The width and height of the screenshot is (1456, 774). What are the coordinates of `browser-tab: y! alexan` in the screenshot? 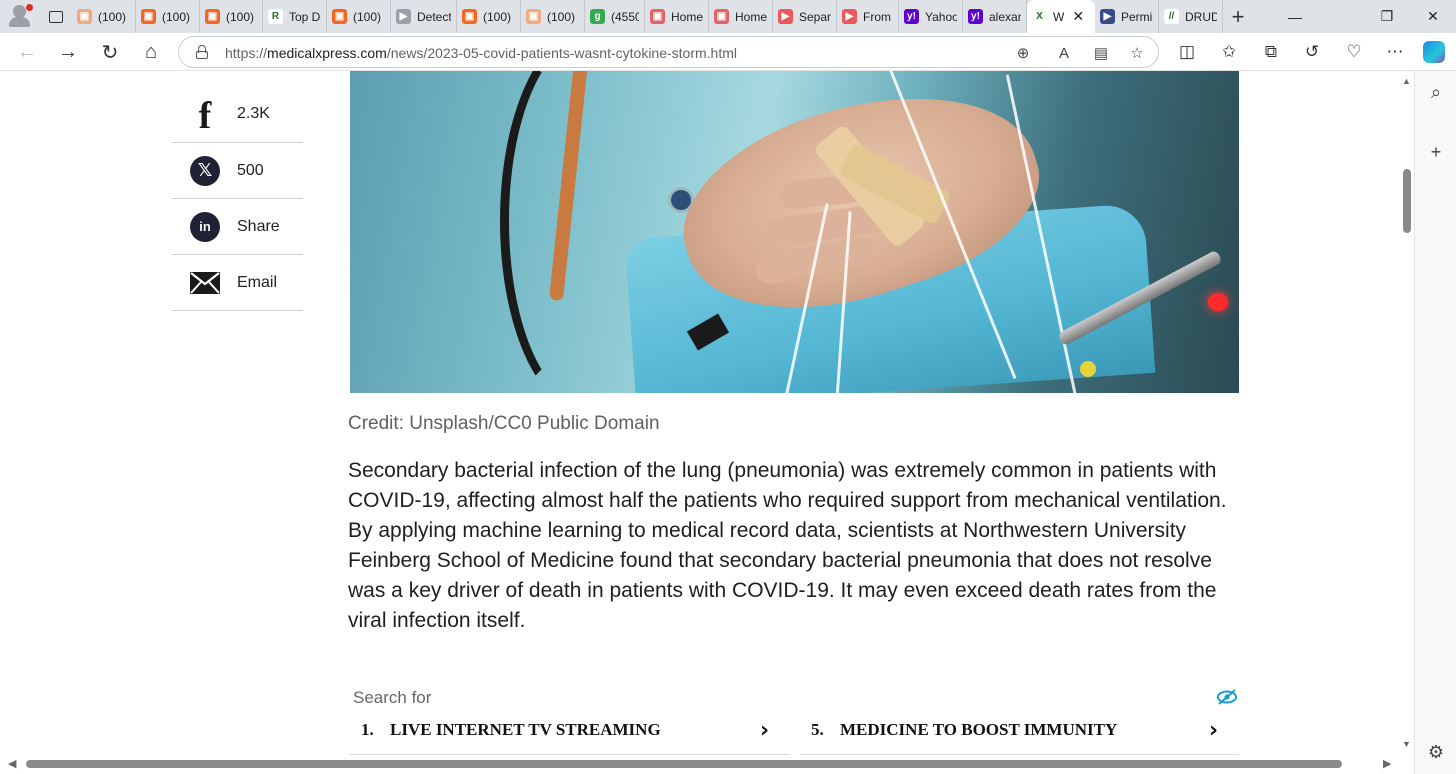 It's located at (995, 16).